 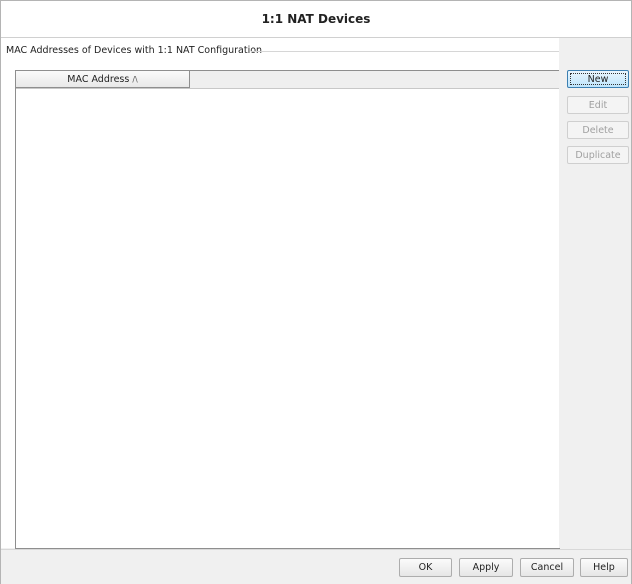 I want to click on cancel-button-label: Cancel, so click(x=547, y=567).